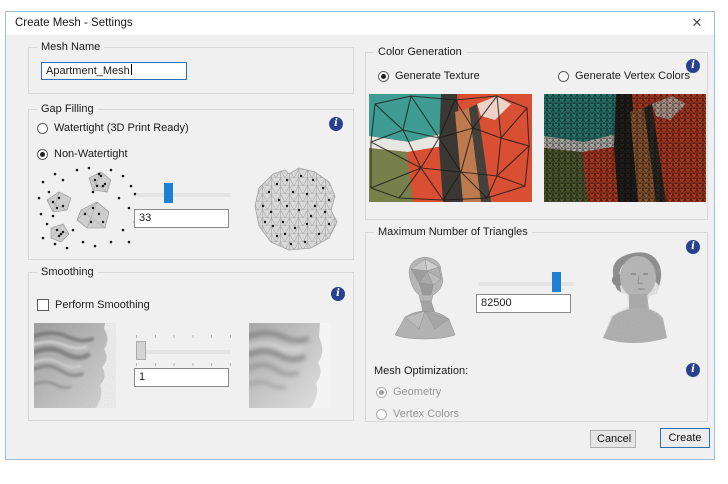 The width and height of the screenshot is (728, 484). Describe the element at coordinates (523, 303) in the screenshot. I see `max-triangles-value-input: 82500` at that location.